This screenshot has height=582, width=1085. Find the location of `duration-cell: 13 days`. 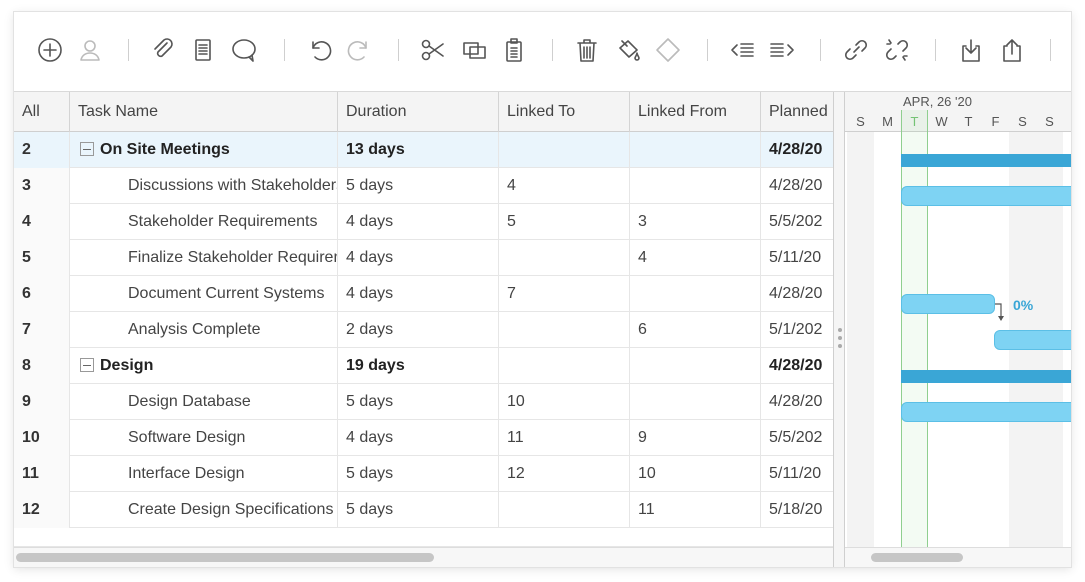

duration-cell: 13 days is located at coordinates (418, 150).